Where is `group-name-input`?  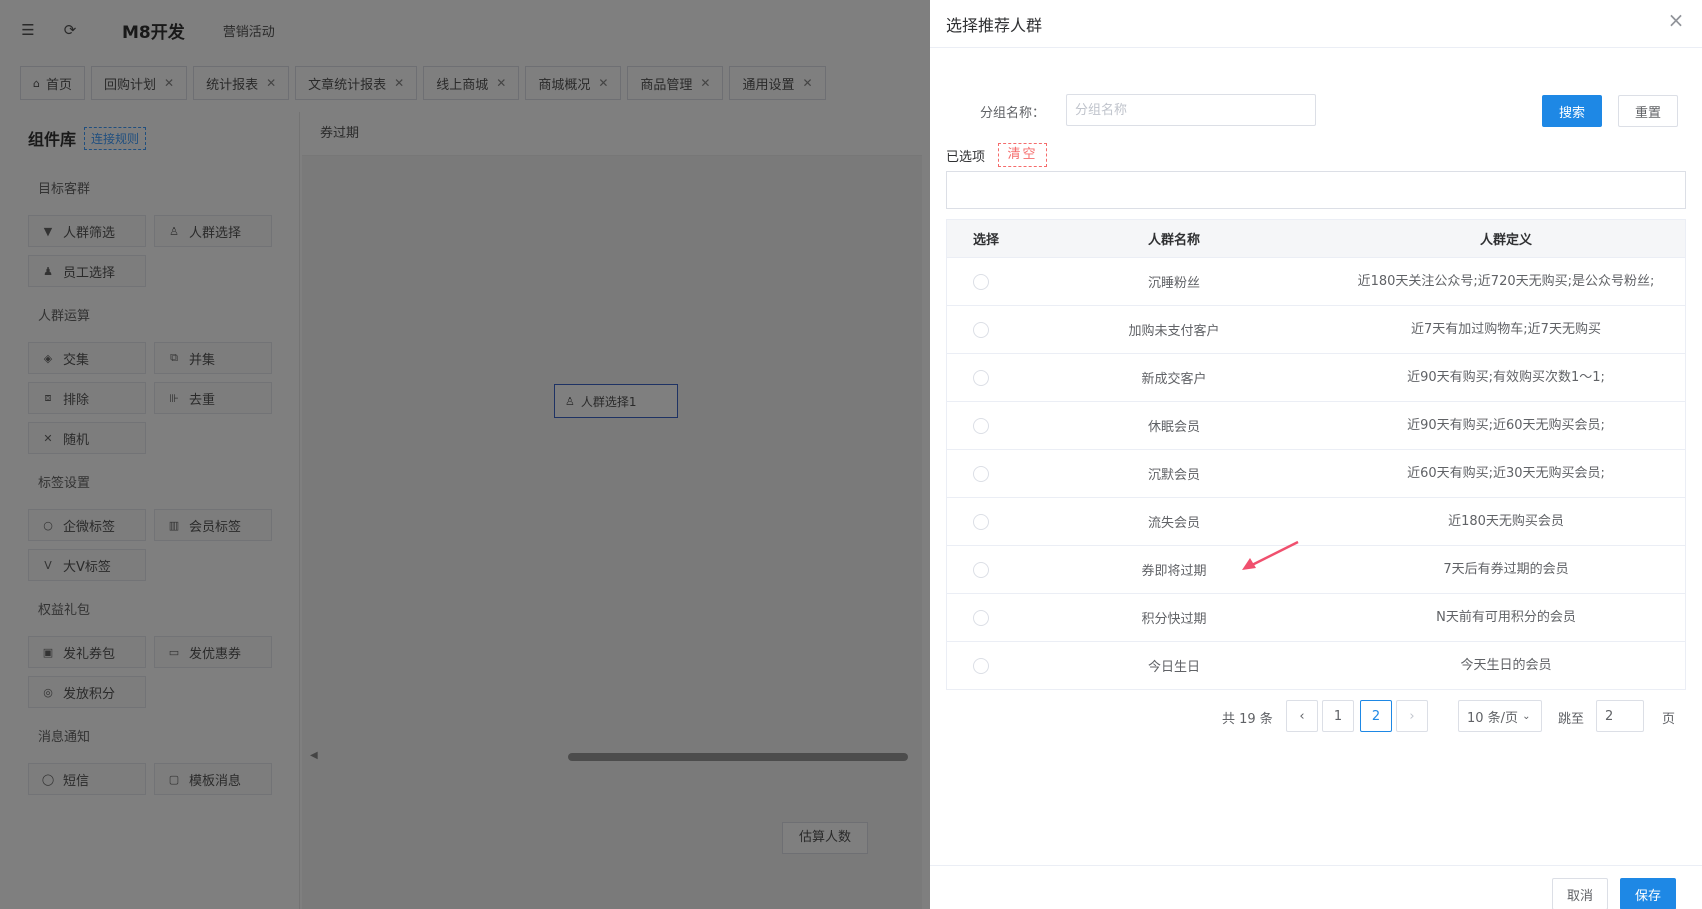
group-name-input is located at coordinates (1191, 110).